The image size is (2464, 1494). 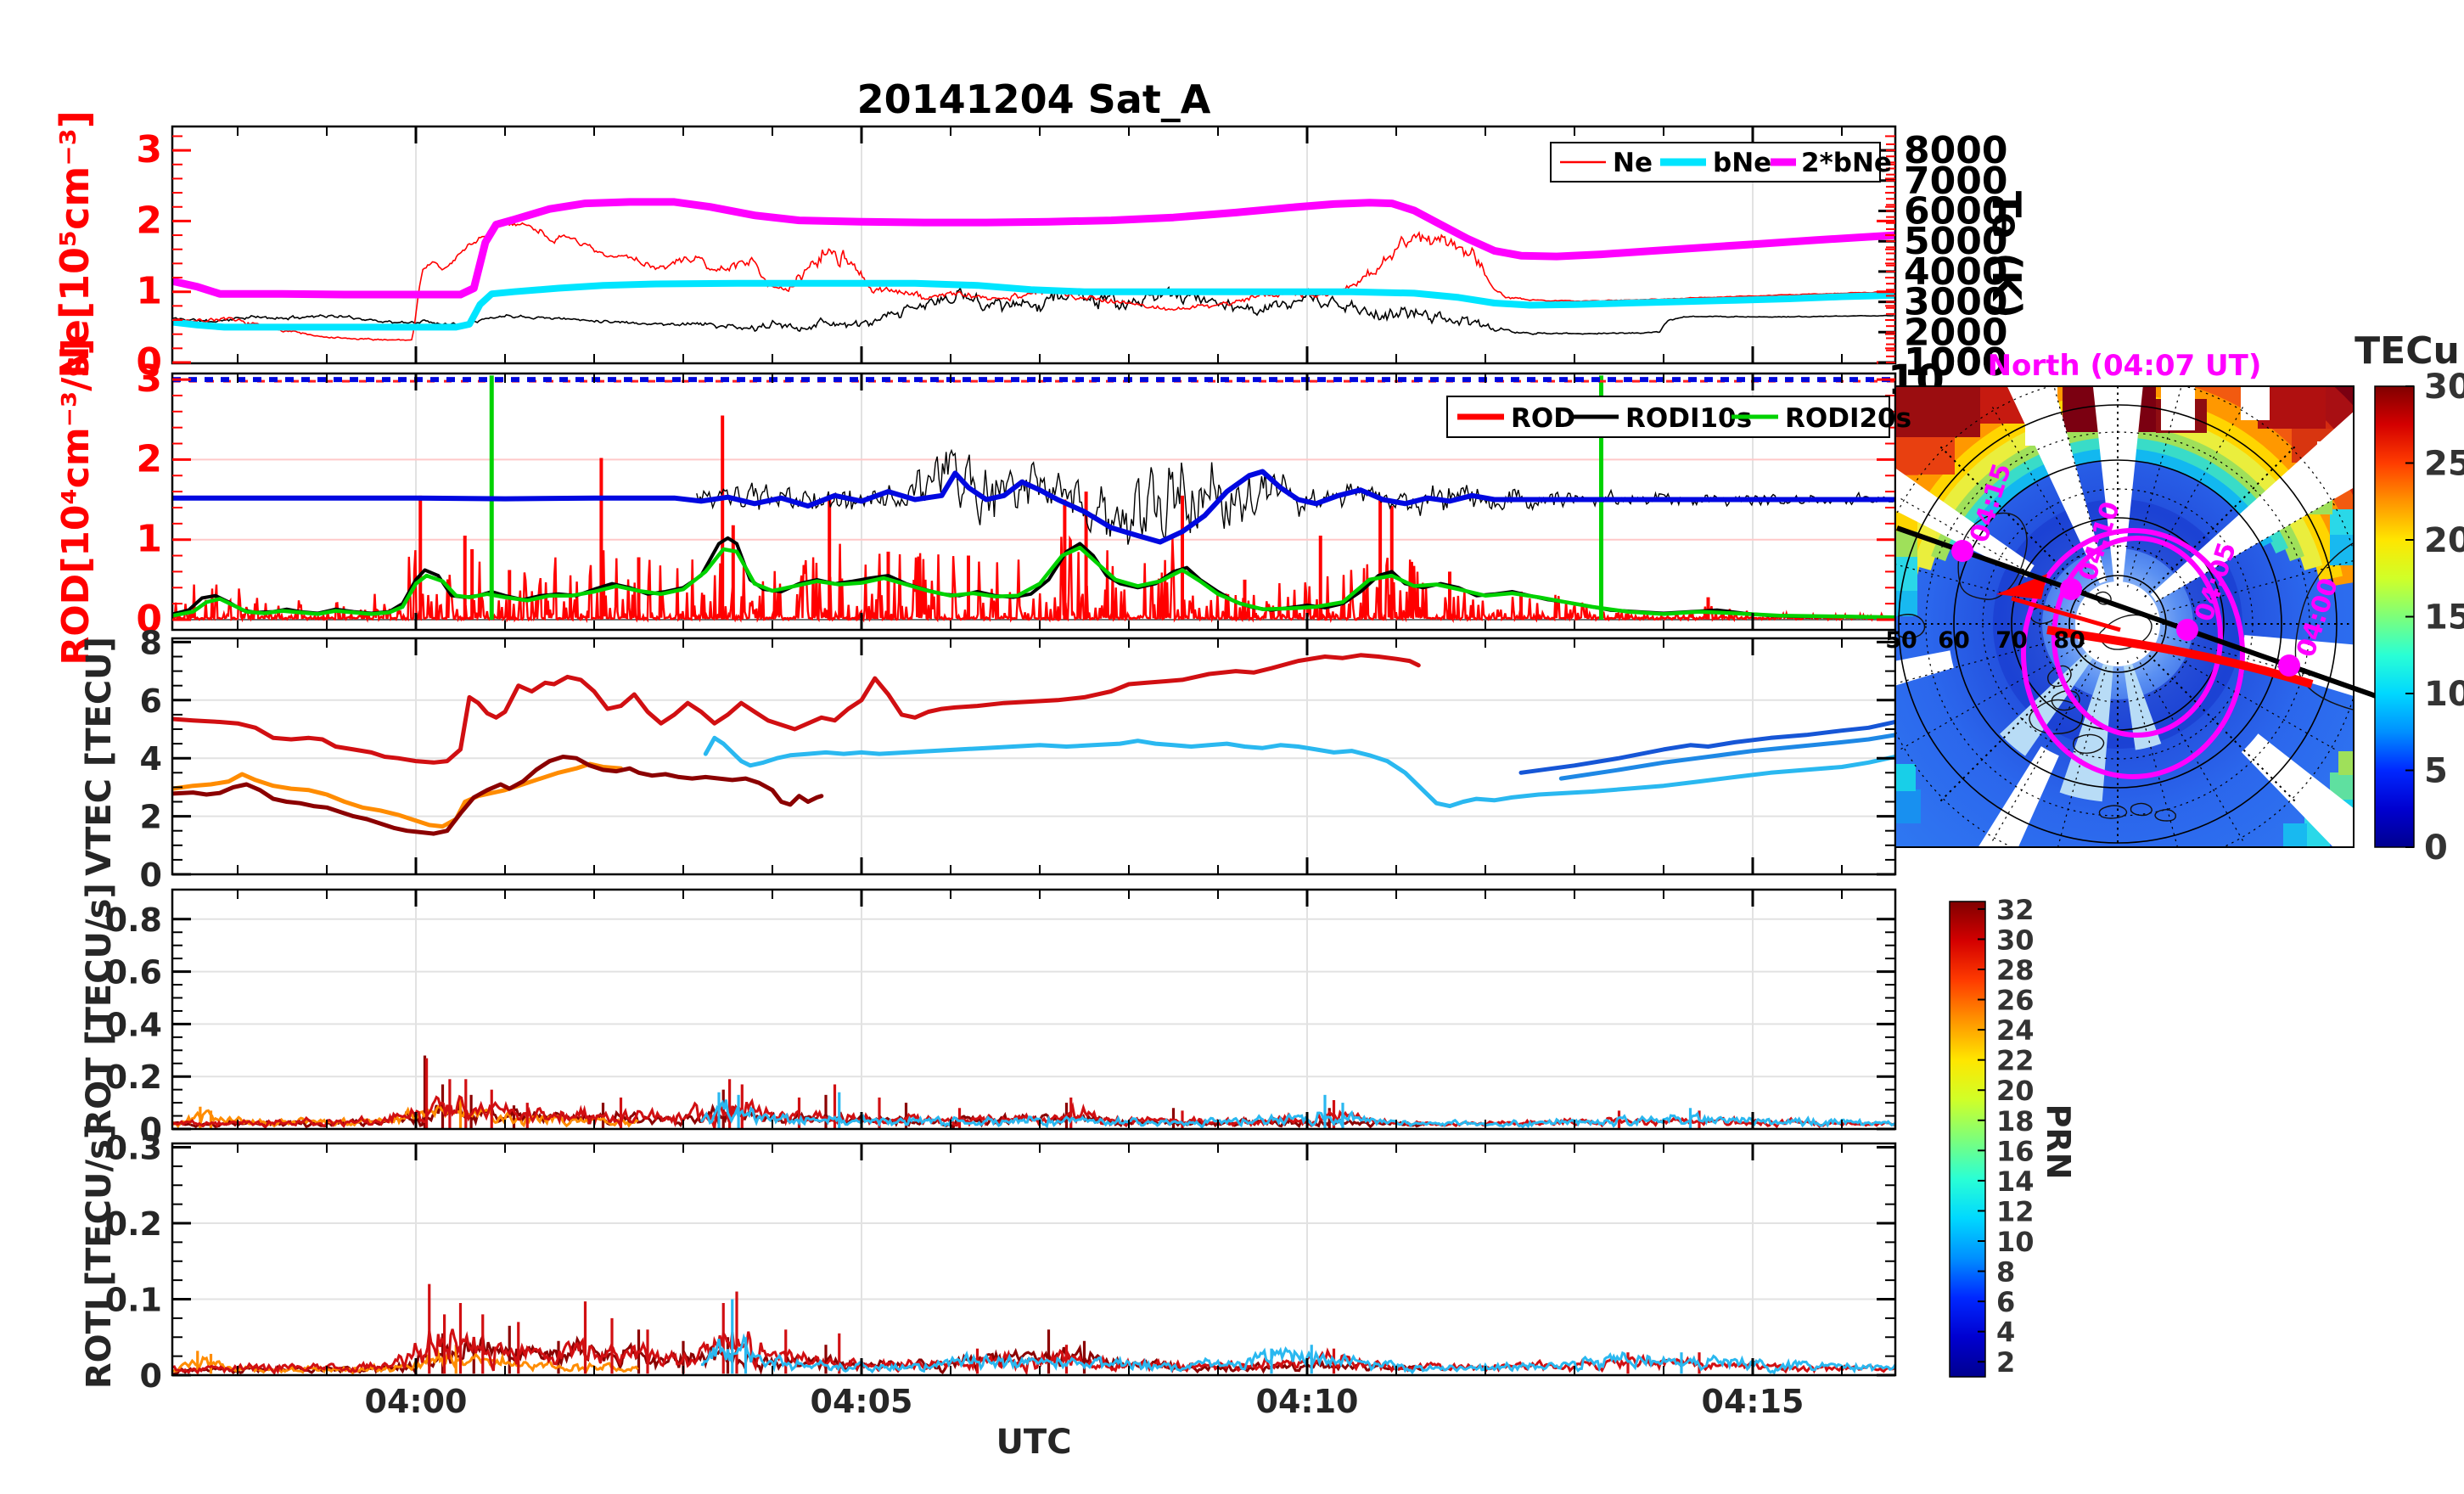 What do you see at coordinates (151, 701) in the screenshot?
I see `ytick-label-p3: 6` at bounding box center [151, 701].